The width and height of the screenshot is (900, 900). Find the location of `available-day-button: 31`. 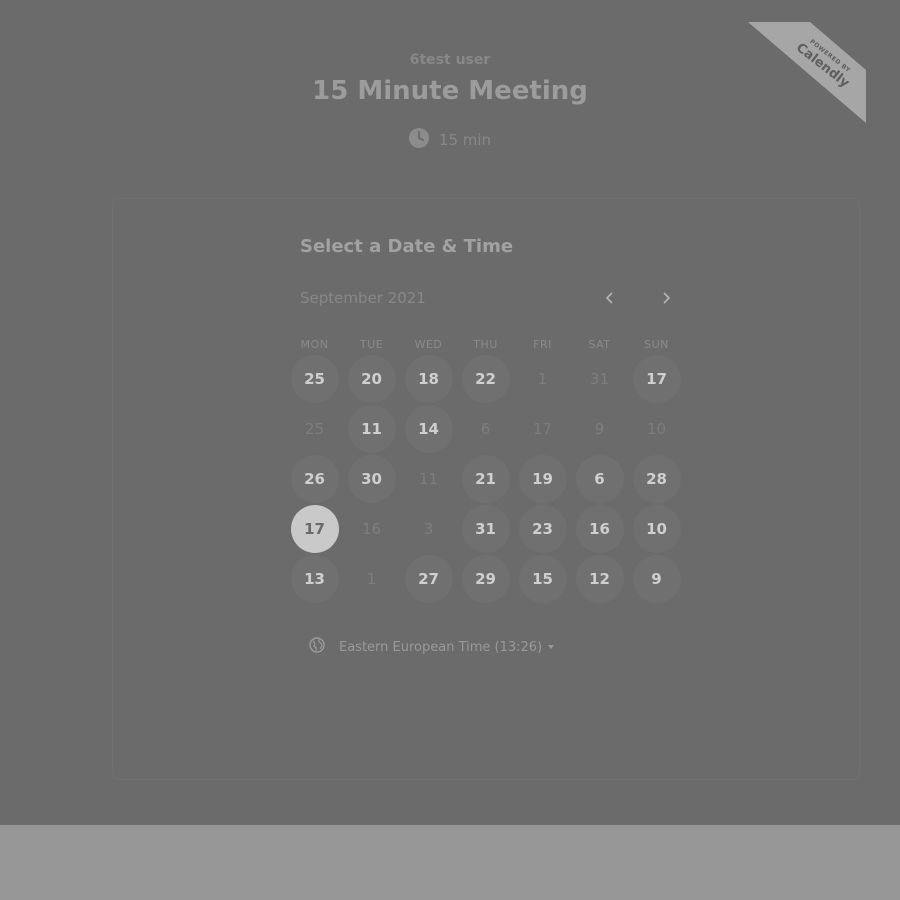

available-day-button: 31 is located at coordinates (485, 529).